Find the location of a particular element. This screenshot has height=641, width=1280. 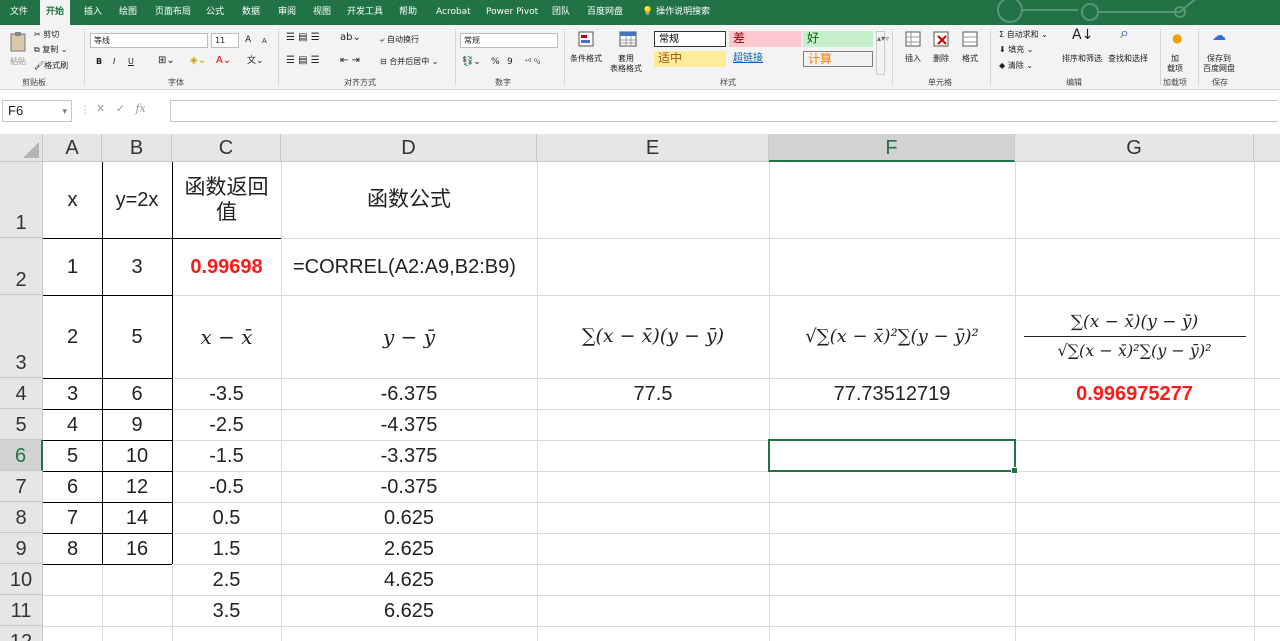

cell-d1: 函数公式 is located at coordinates (409, 200).